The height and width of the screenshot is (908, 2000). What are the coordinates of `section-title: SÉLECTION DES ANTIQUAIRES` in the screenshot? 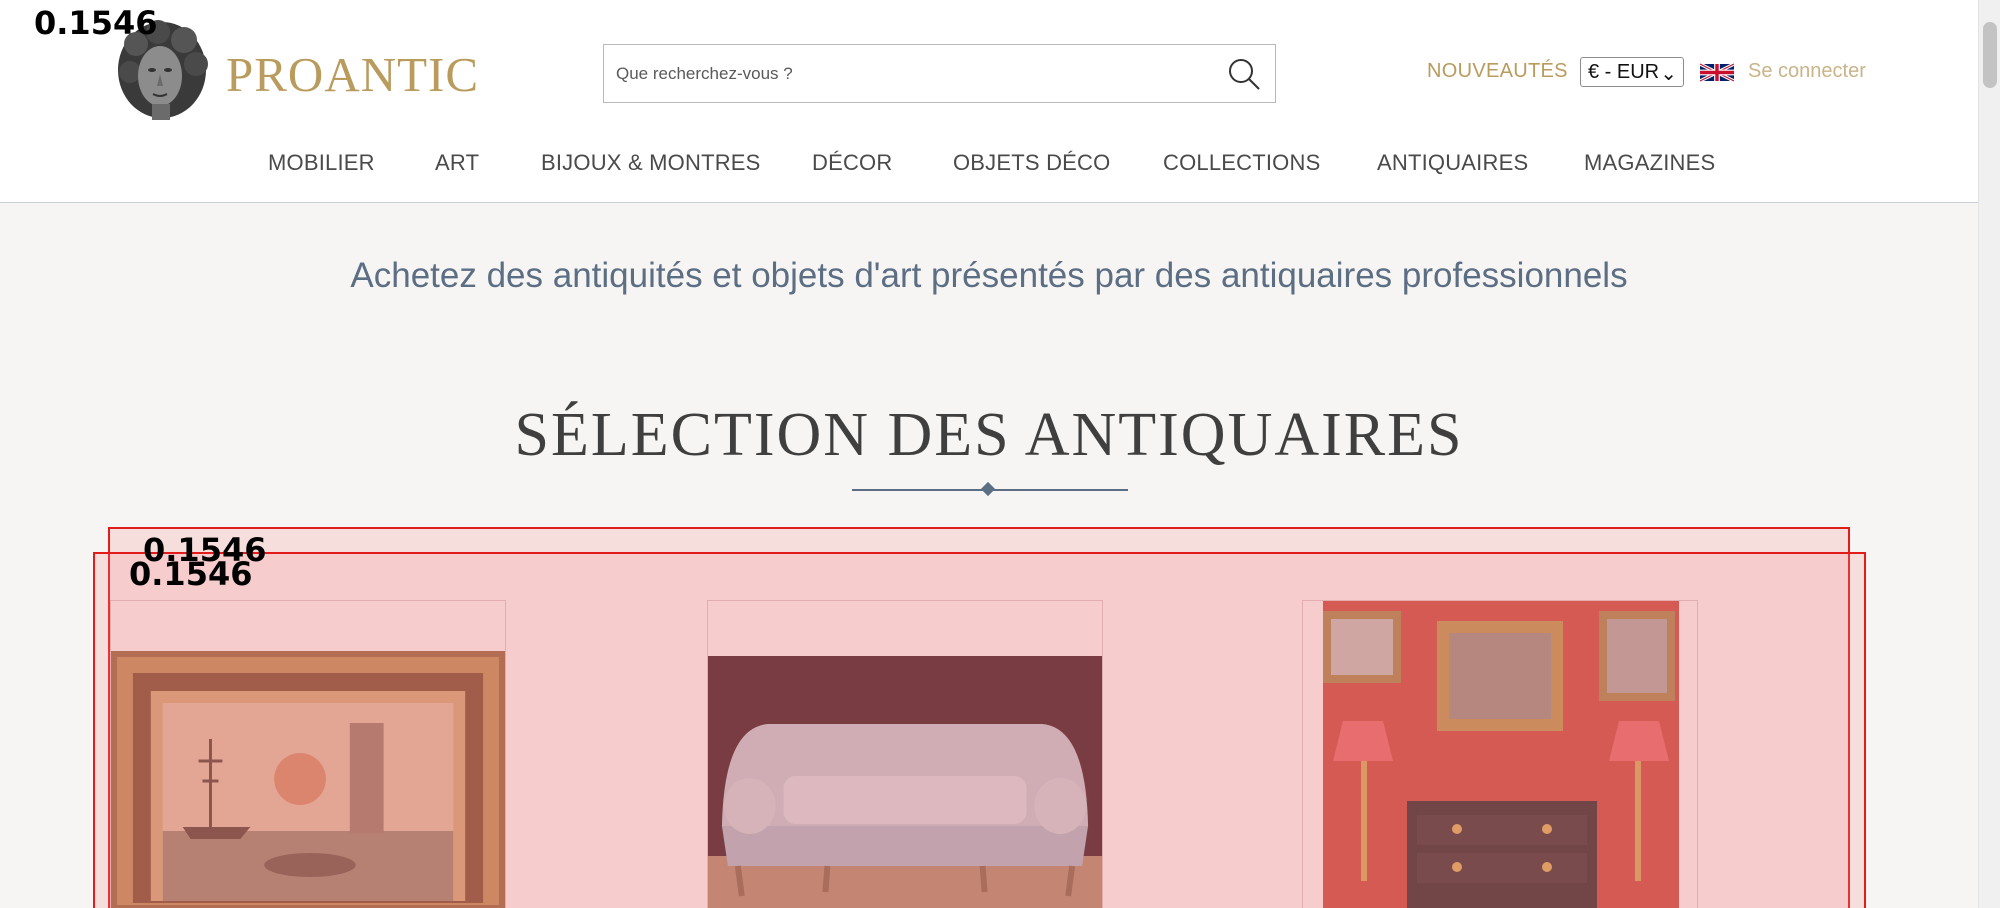 It's located at (989, 435).